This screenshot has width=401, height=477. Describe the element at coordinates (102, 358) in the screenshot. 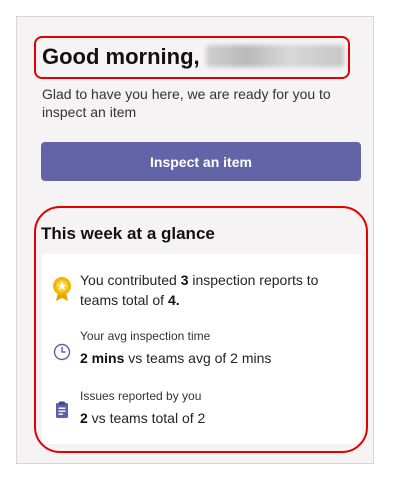

I see `avg-time-value: 2 mins` at that location.